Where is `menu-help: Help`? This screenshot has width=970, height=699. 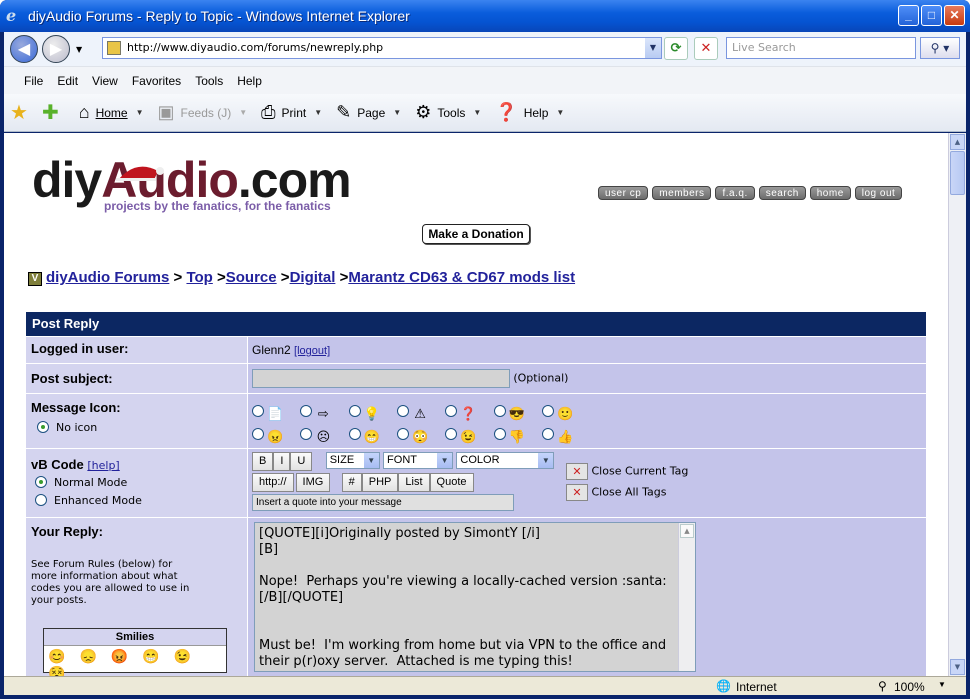
menu-help: Help is located at coordinates (249, 81).